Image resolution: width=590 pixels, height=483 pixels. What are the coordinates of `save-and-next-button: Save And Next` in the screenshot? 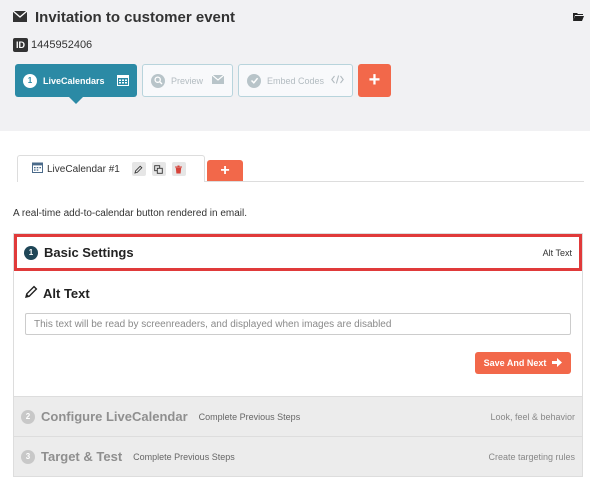 It's located at (523, 363).